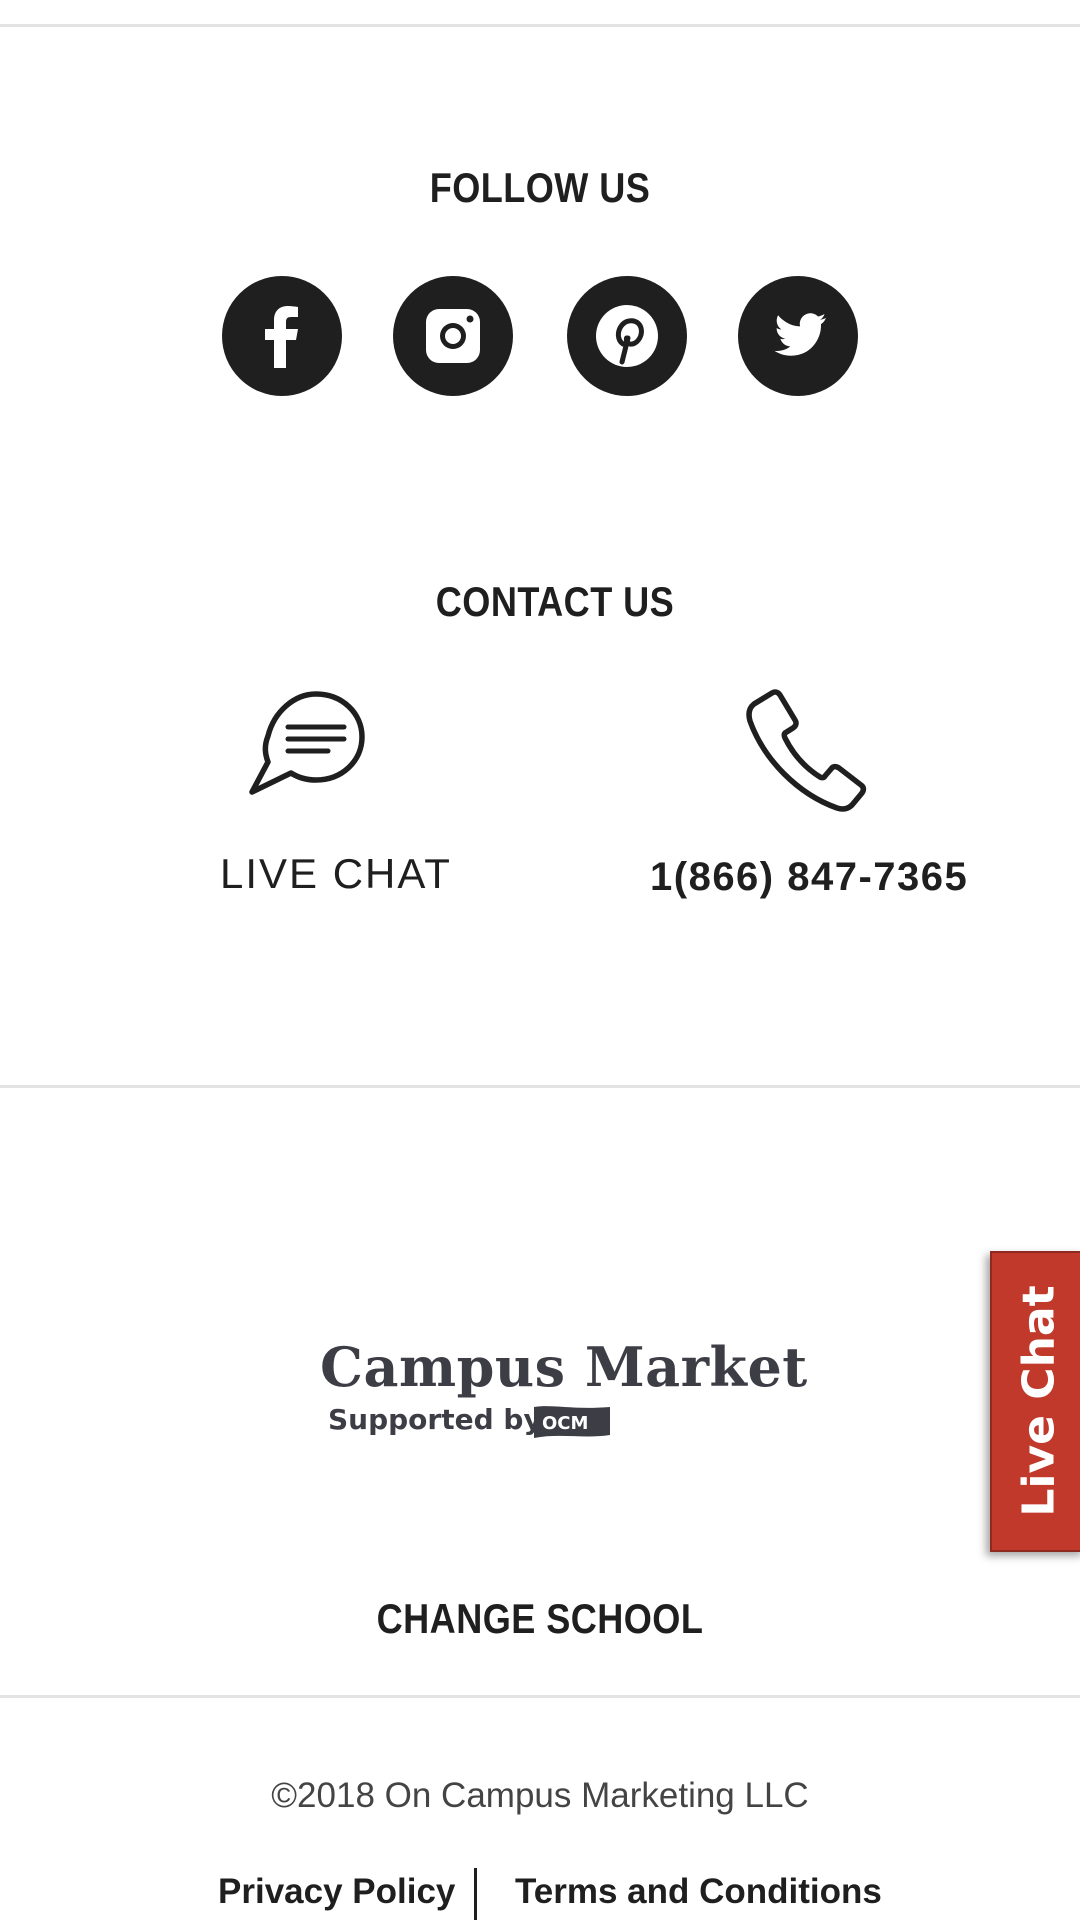  I want to click on ocm-badge: OCM, so click(565, 1423).